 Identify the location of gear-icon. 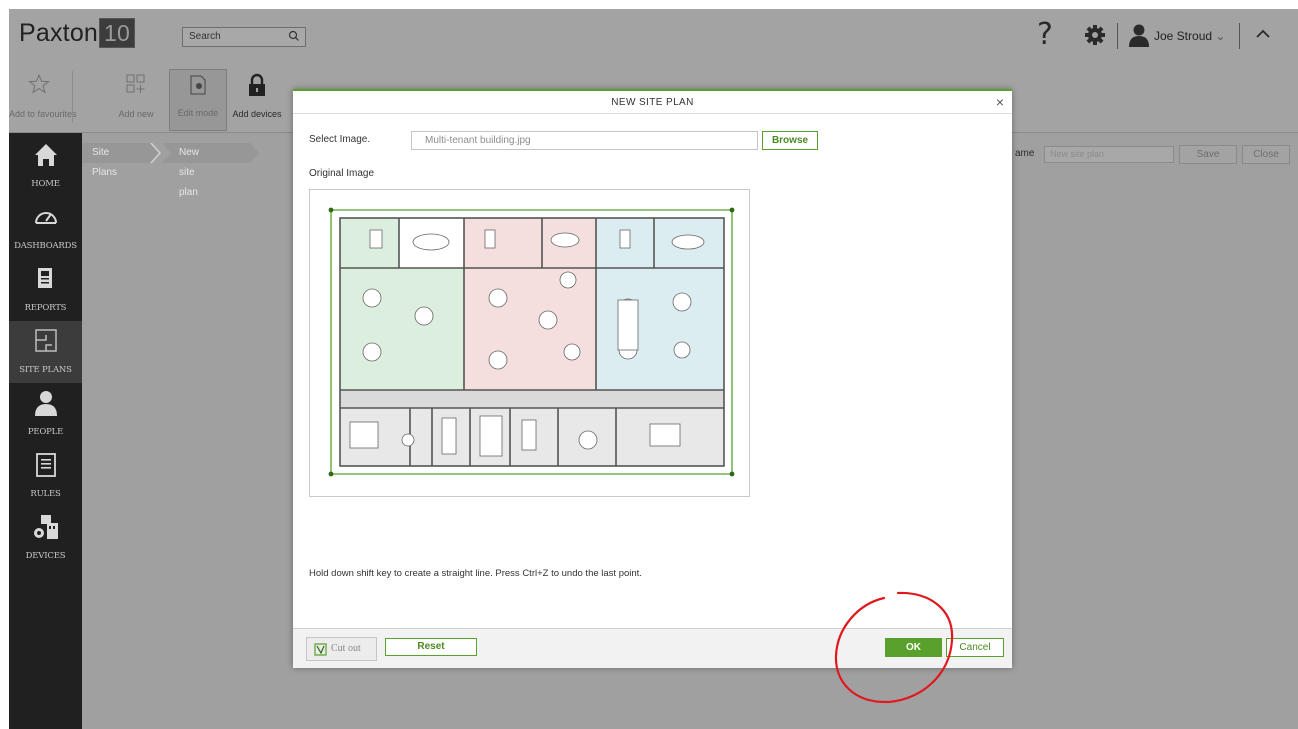
(1095, 35).